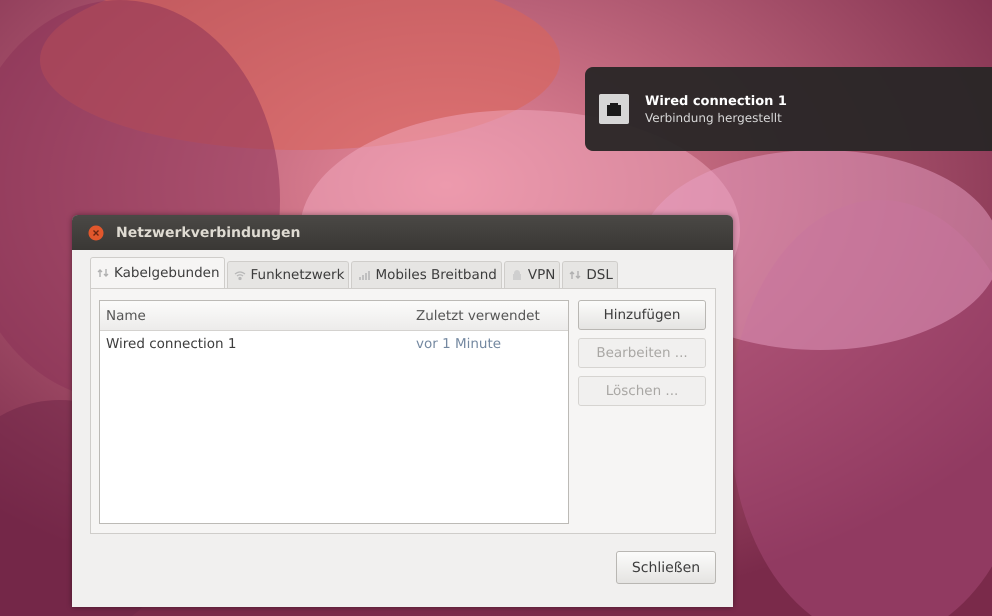 The image size is (992, 616). What do you see at coordinates (364, 275) in the screenshot?
I see `signal-bars-icon` at bounding box center [364, 275].